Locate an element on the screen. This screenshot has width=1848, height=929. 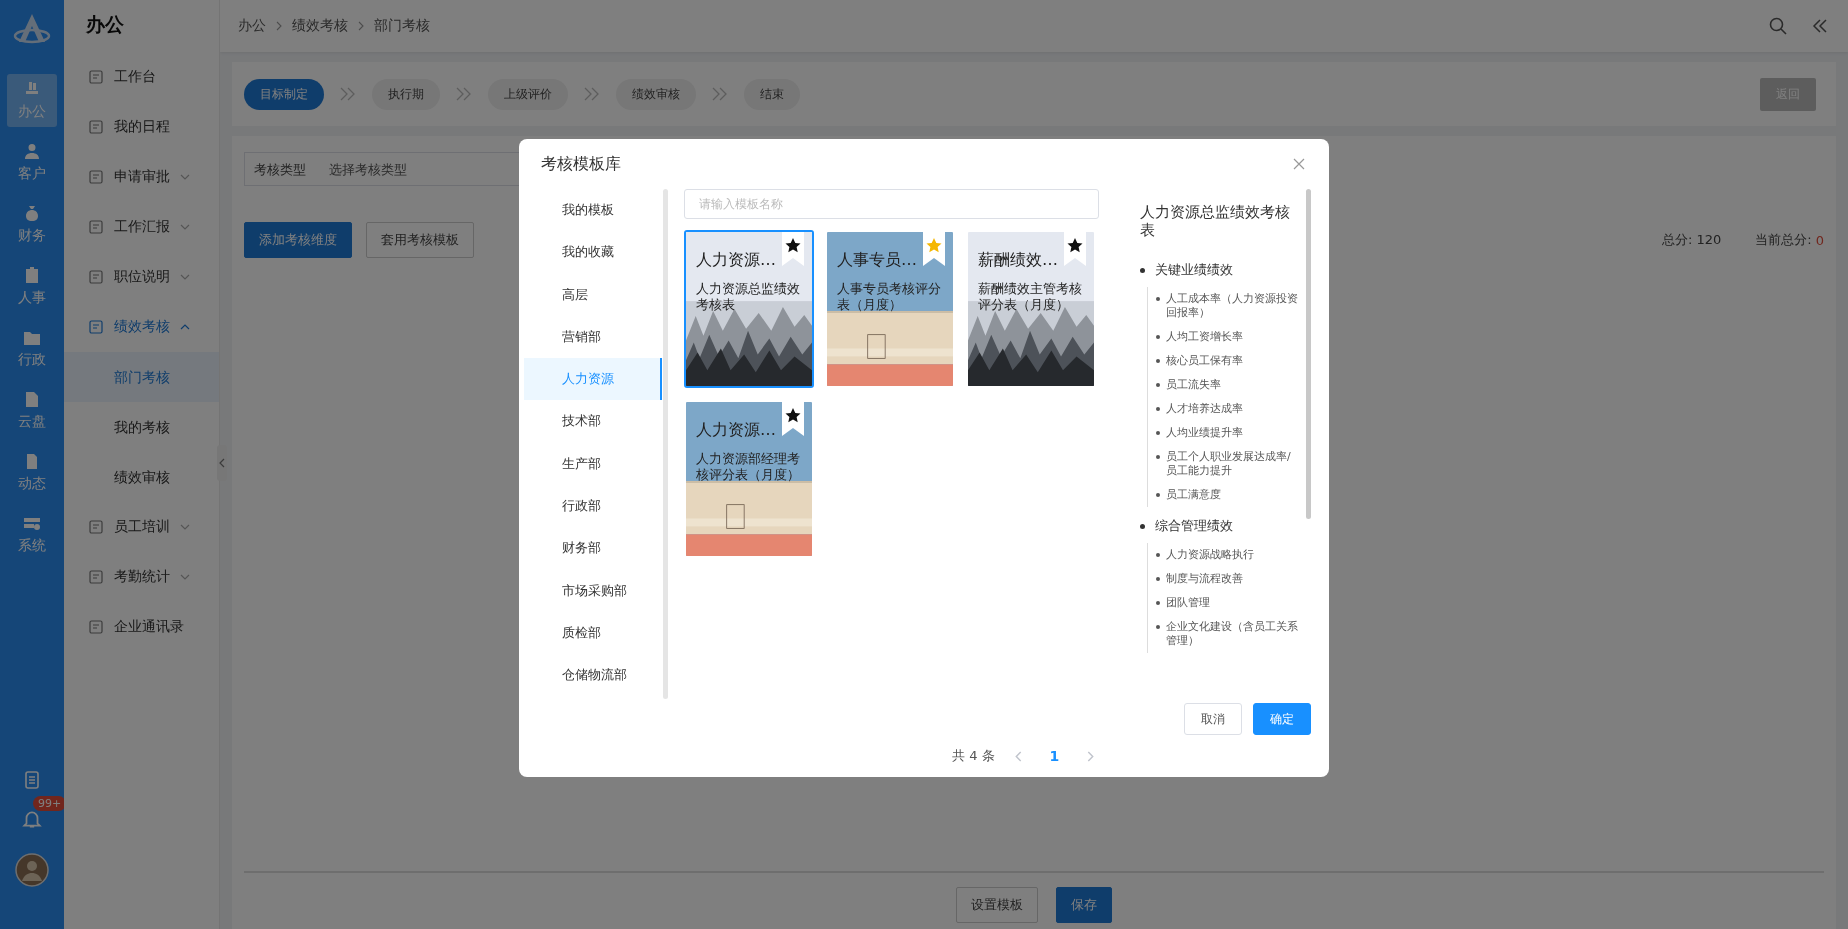
preview-item: 人工成本率（人力资源投资回报率） is located at coordinates (1228, 306).